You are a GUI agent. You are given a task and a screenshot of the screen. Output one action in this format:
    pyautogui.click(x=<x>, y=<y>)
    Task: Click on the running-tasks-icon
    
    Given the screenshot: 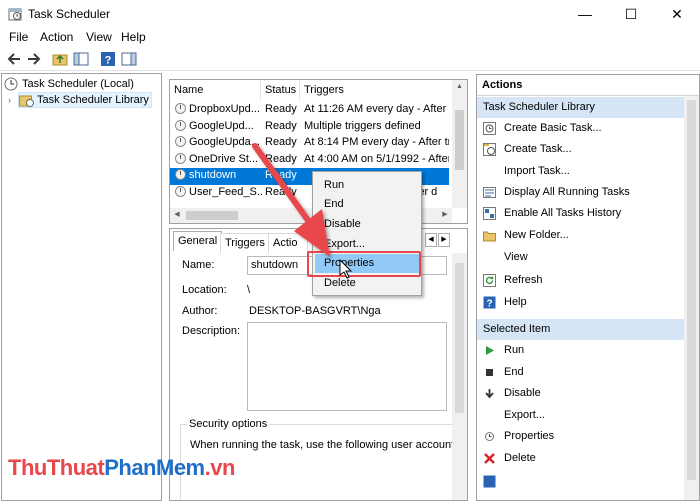 What is the action you would take?
    pyautogui.click(x=489, y=192)
    